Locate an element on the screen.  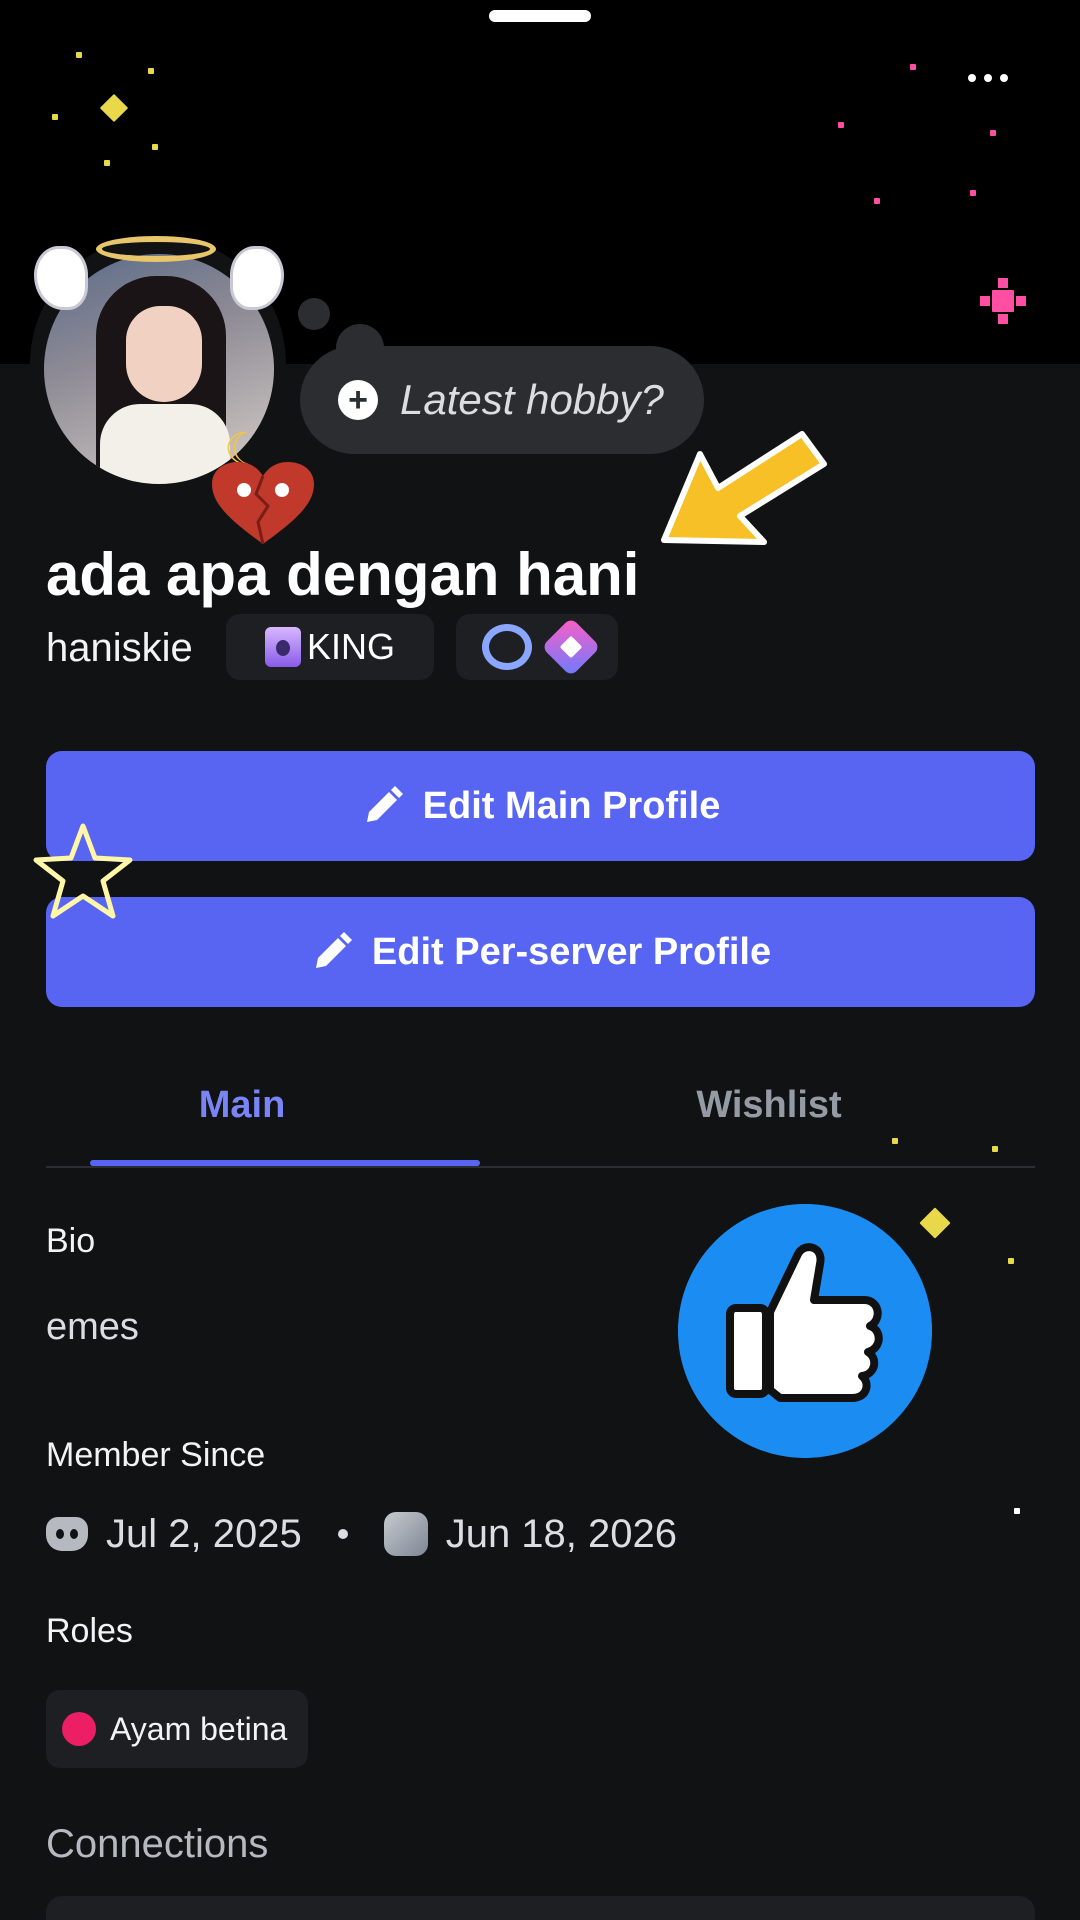
profile-badges is located at coordinates (537, 647).